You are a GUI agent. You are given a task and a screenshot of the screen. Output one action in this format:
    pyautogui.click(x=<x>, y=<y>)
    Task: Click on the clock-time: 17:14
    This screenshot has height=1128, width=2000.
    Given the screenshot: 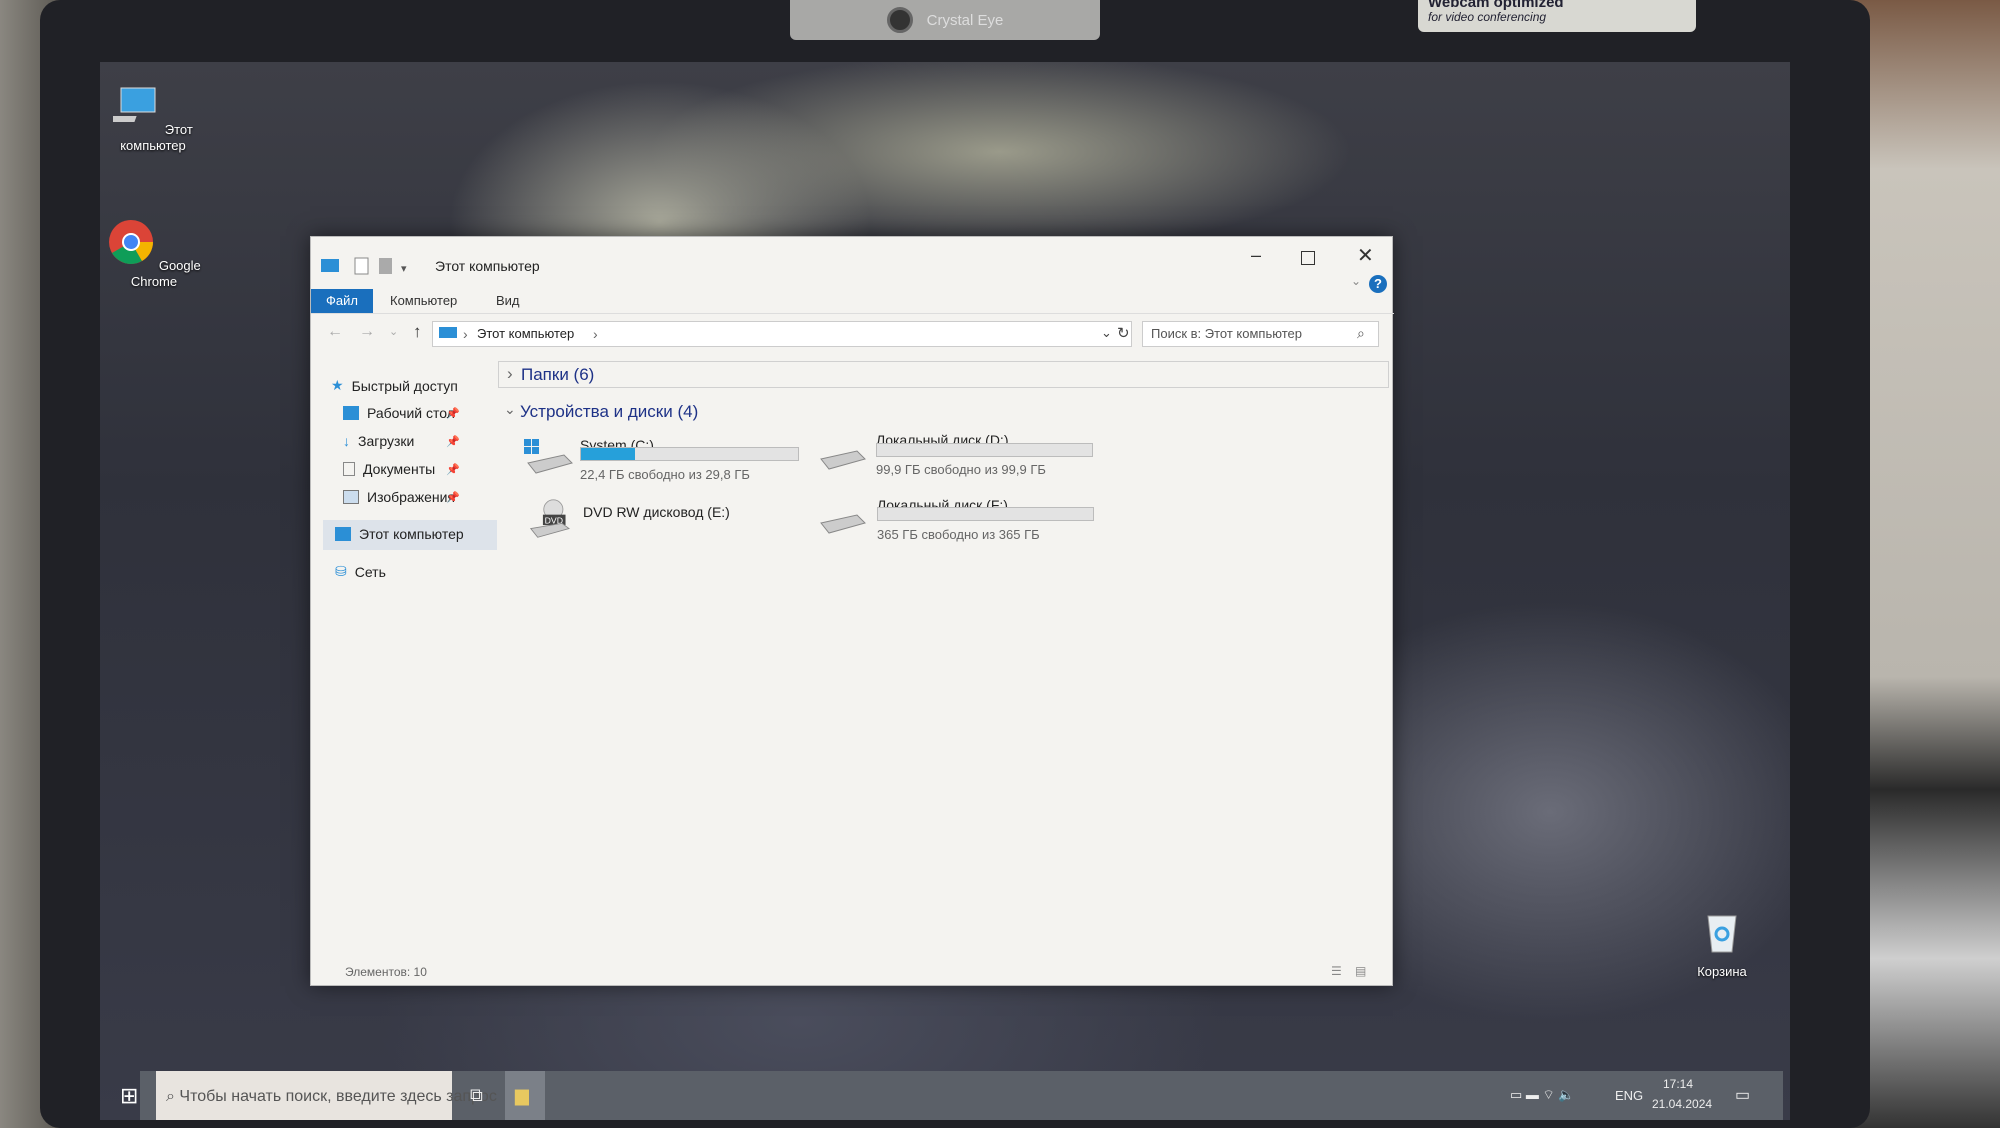 What is the action you would take?
    pyautogui.click(x=1678, y=1084)
    